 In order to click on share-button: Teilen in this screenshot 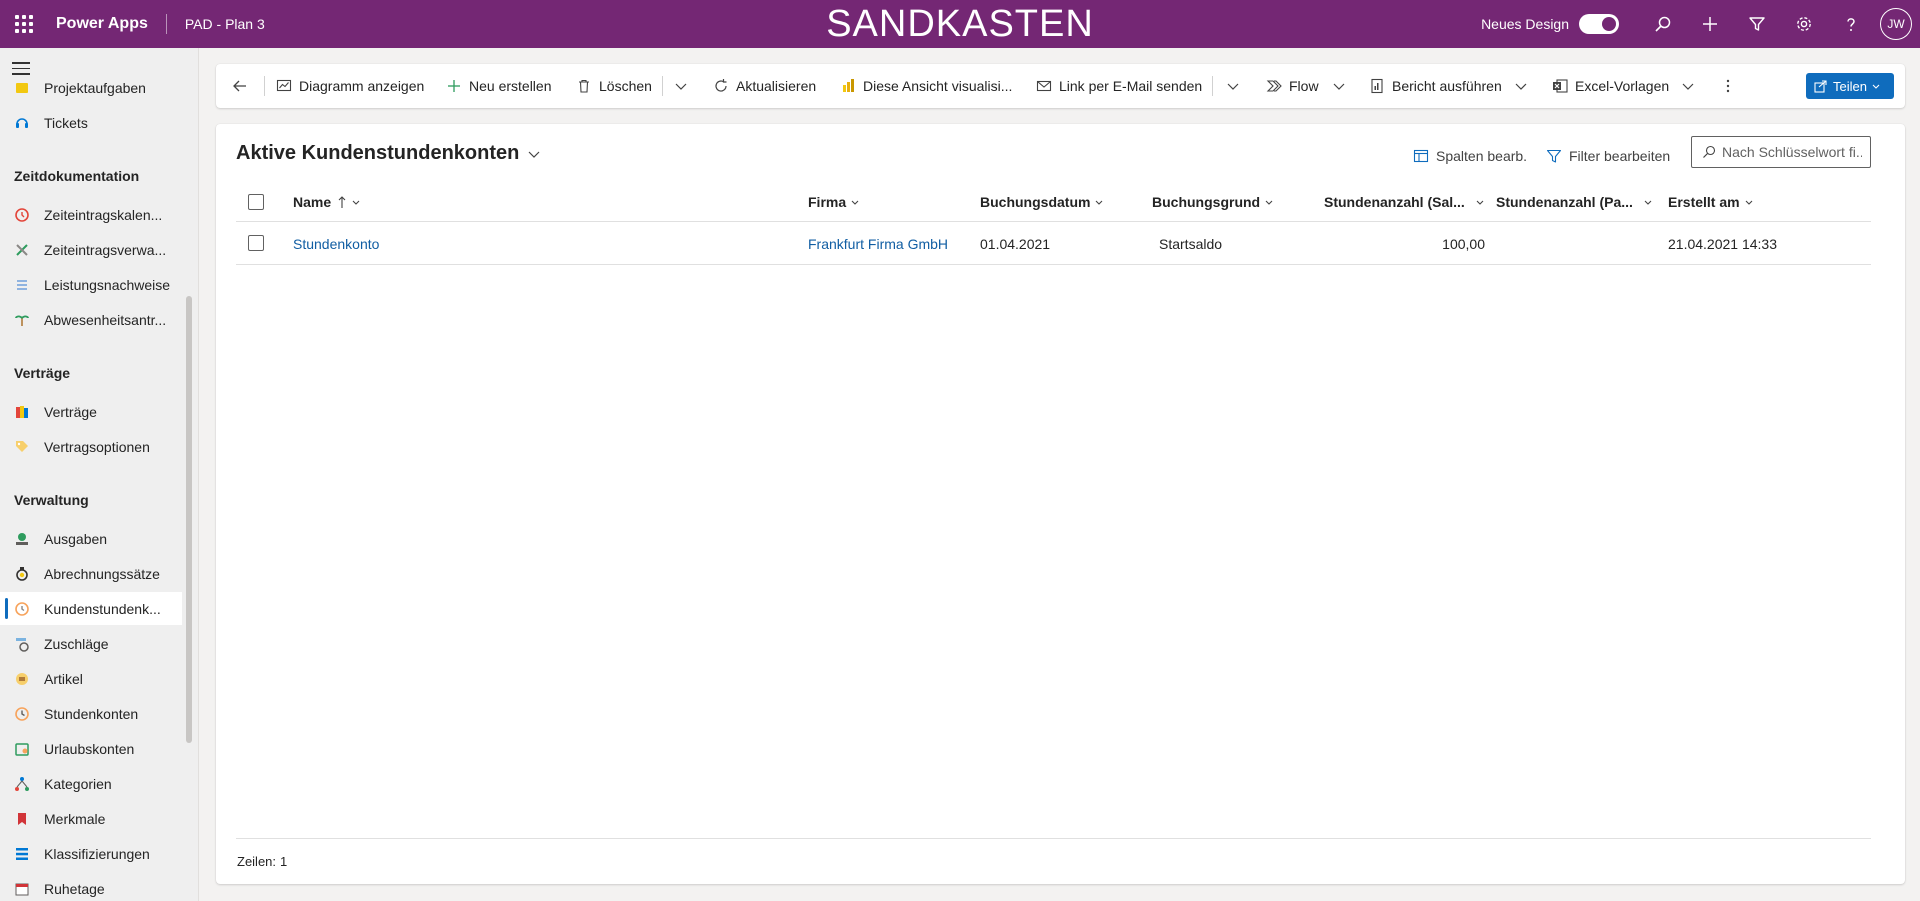, I will do `click(1850, 86)`.